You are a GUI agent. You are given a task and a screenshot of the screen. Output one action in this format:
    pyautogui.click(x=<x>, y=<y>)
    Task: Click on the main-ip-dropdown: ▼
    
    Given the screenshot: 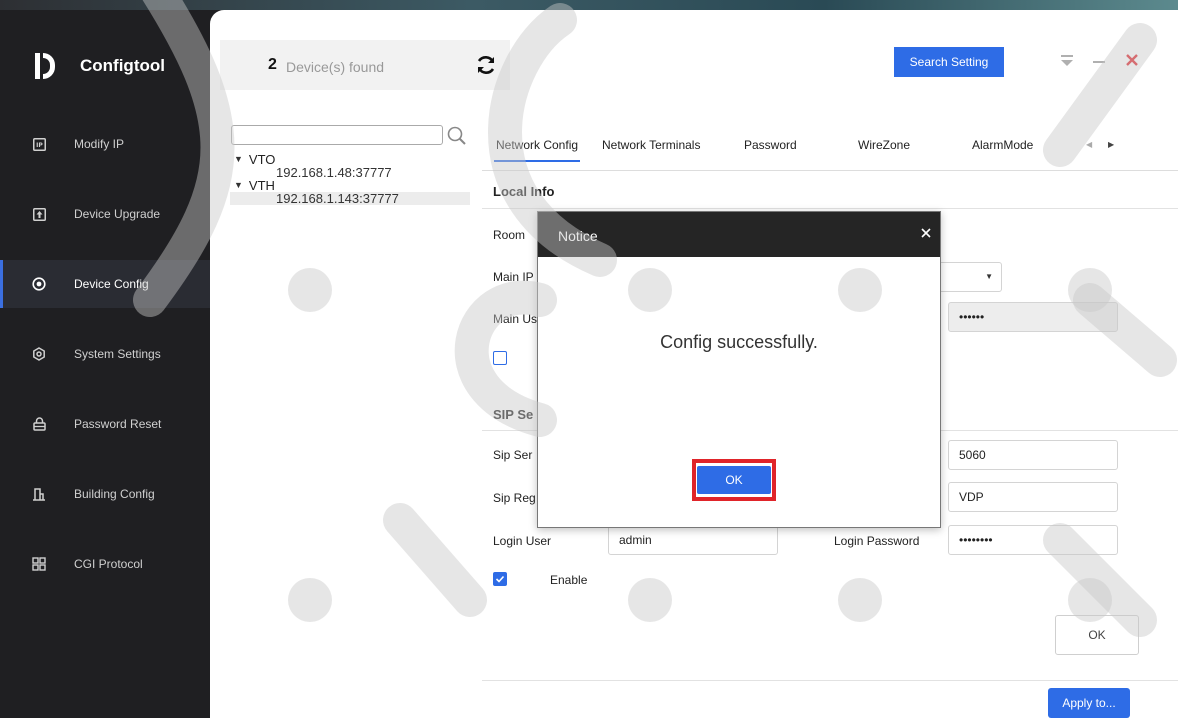 What is the action you would take?
    pyautogui.click(x=969, y=277)
    